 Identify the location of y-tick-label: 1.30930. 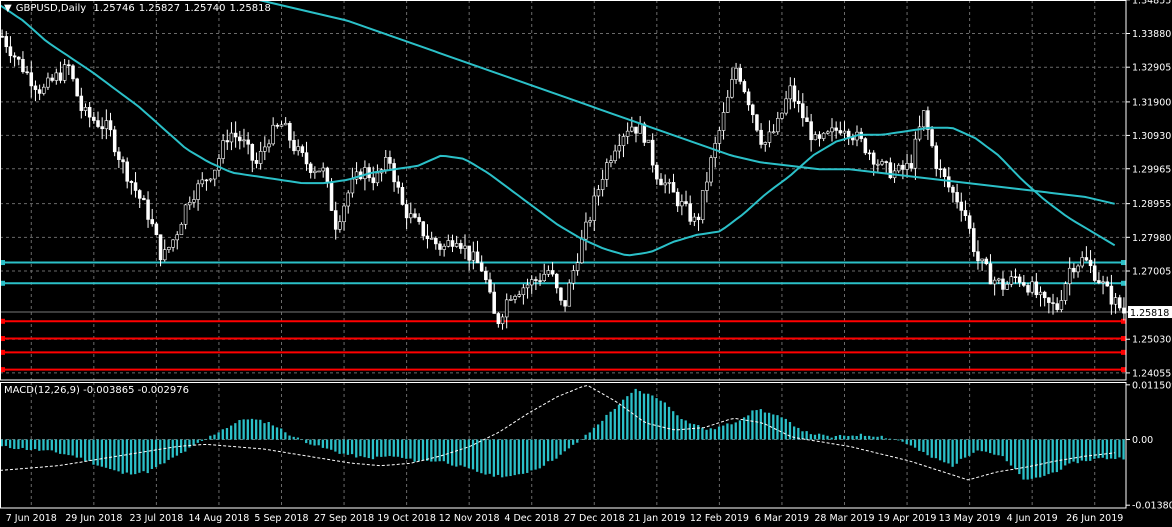
(1151, 136).